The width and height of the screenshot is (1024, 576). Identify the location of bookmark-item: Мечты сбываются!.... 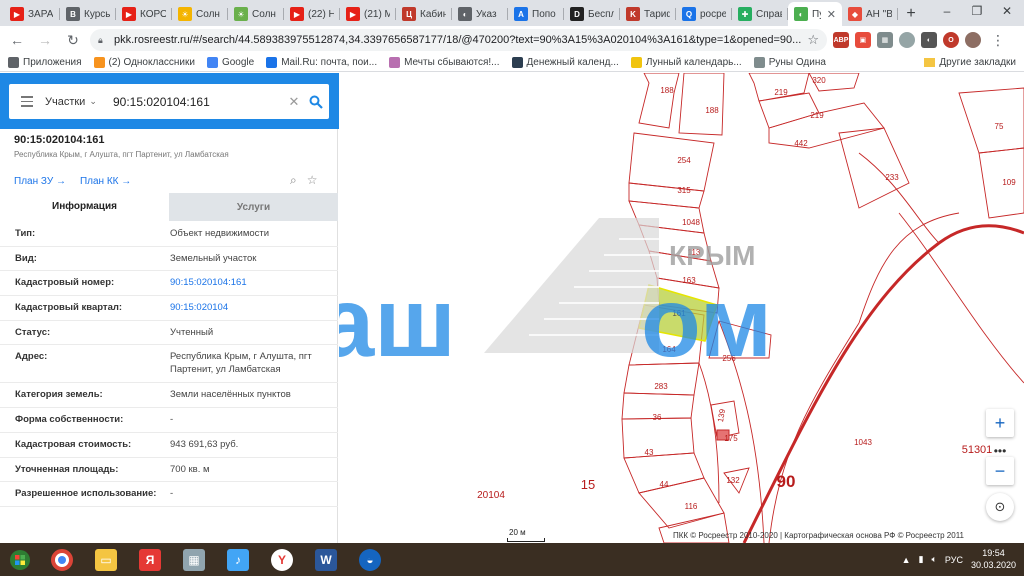
(444, 62).